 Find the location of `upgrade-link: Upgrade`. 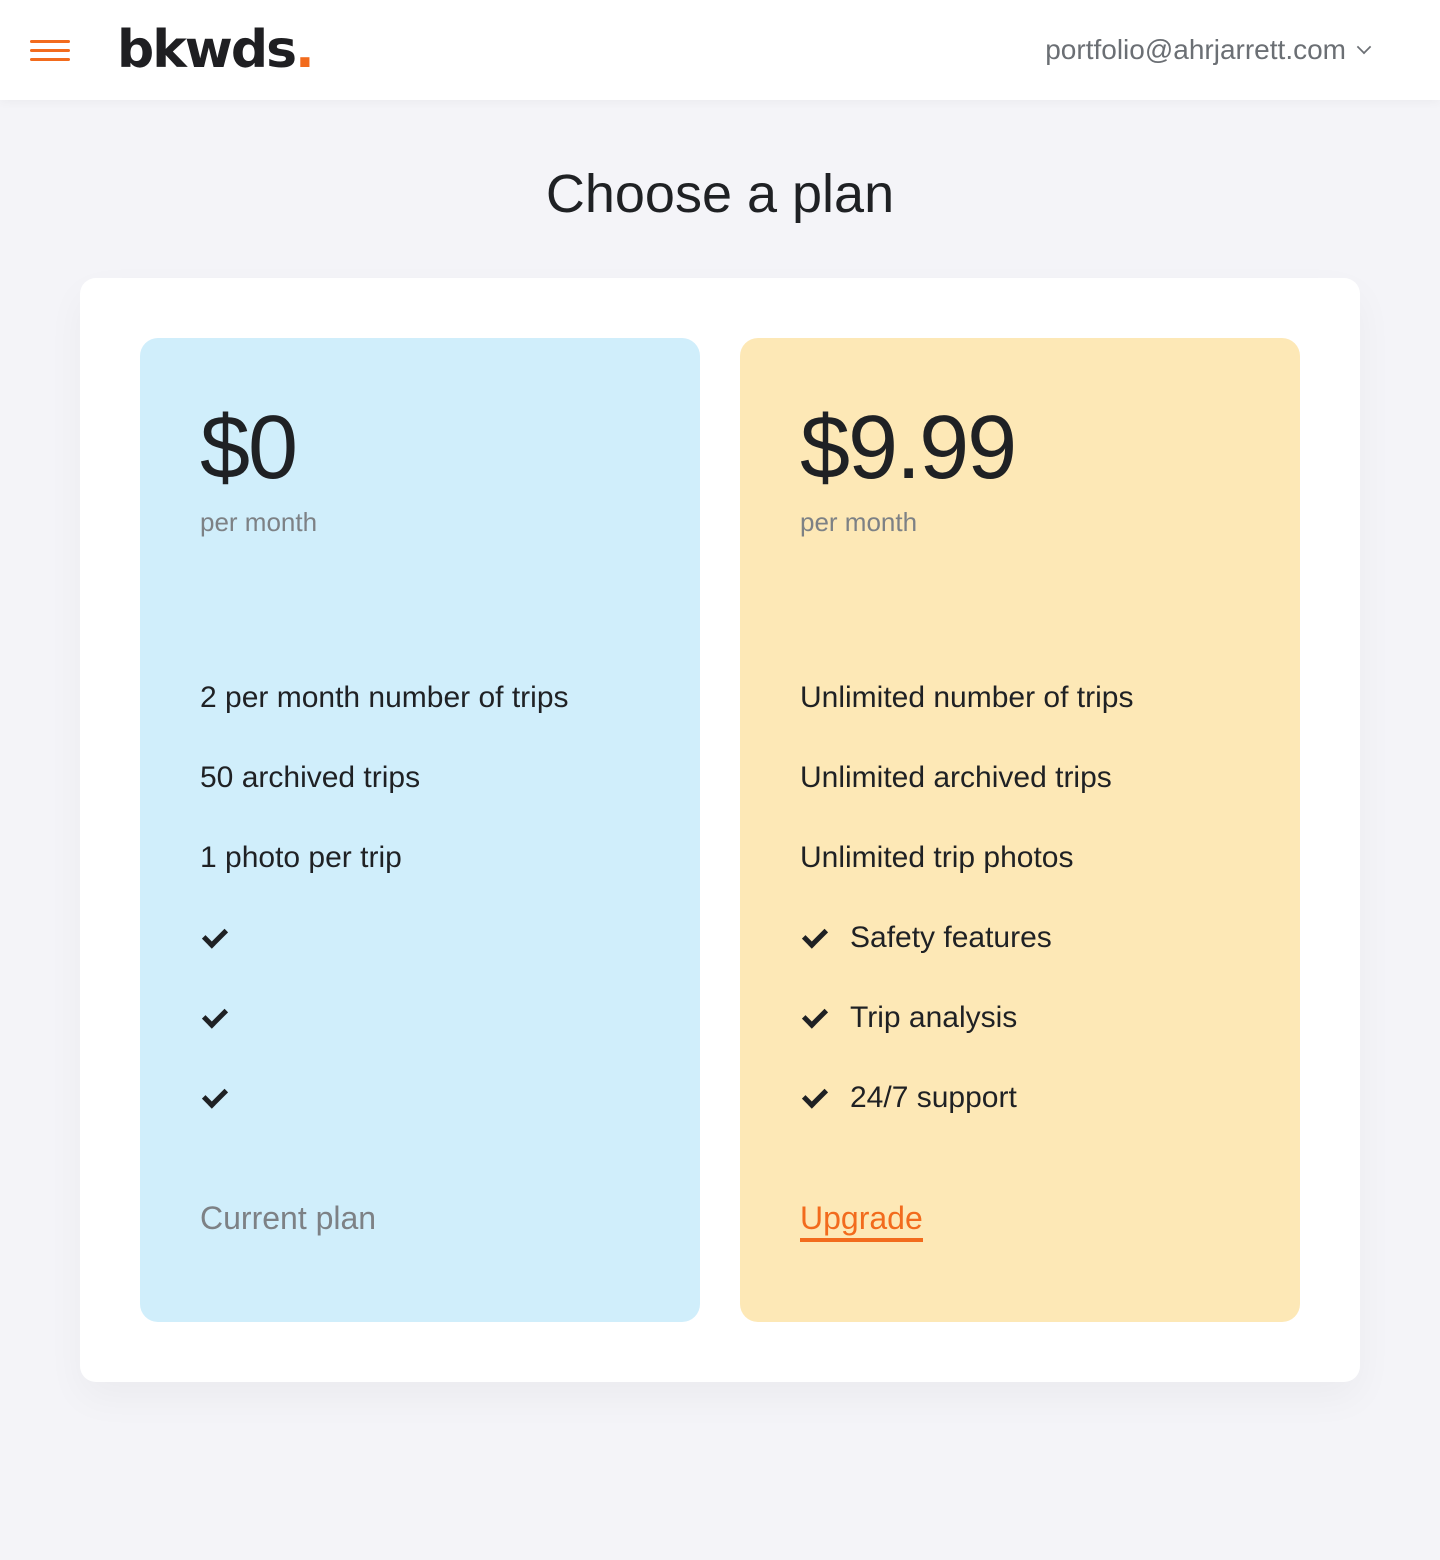

upgrade-link: Upgrade is located at coordinates (861, 1221).